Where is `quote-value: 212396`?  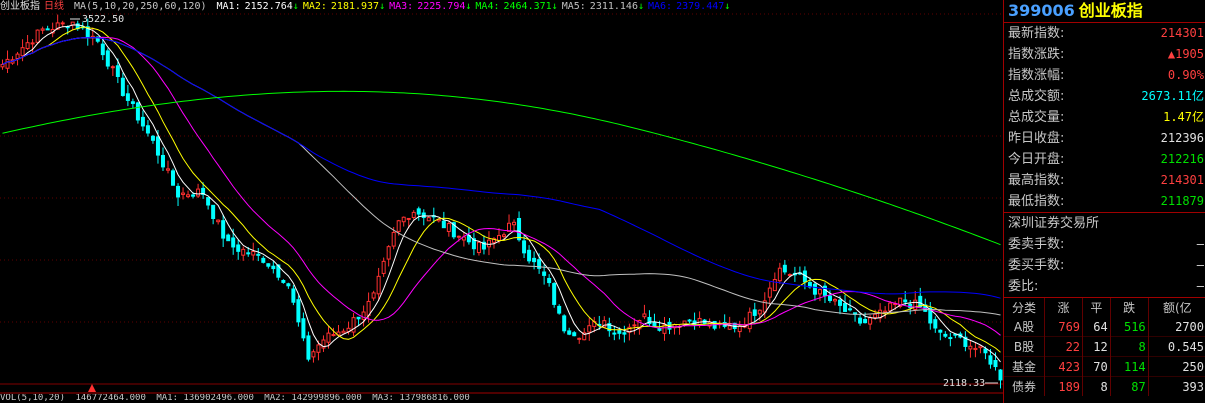
quote-value: 212396 is located at coordinates (1182, 138).